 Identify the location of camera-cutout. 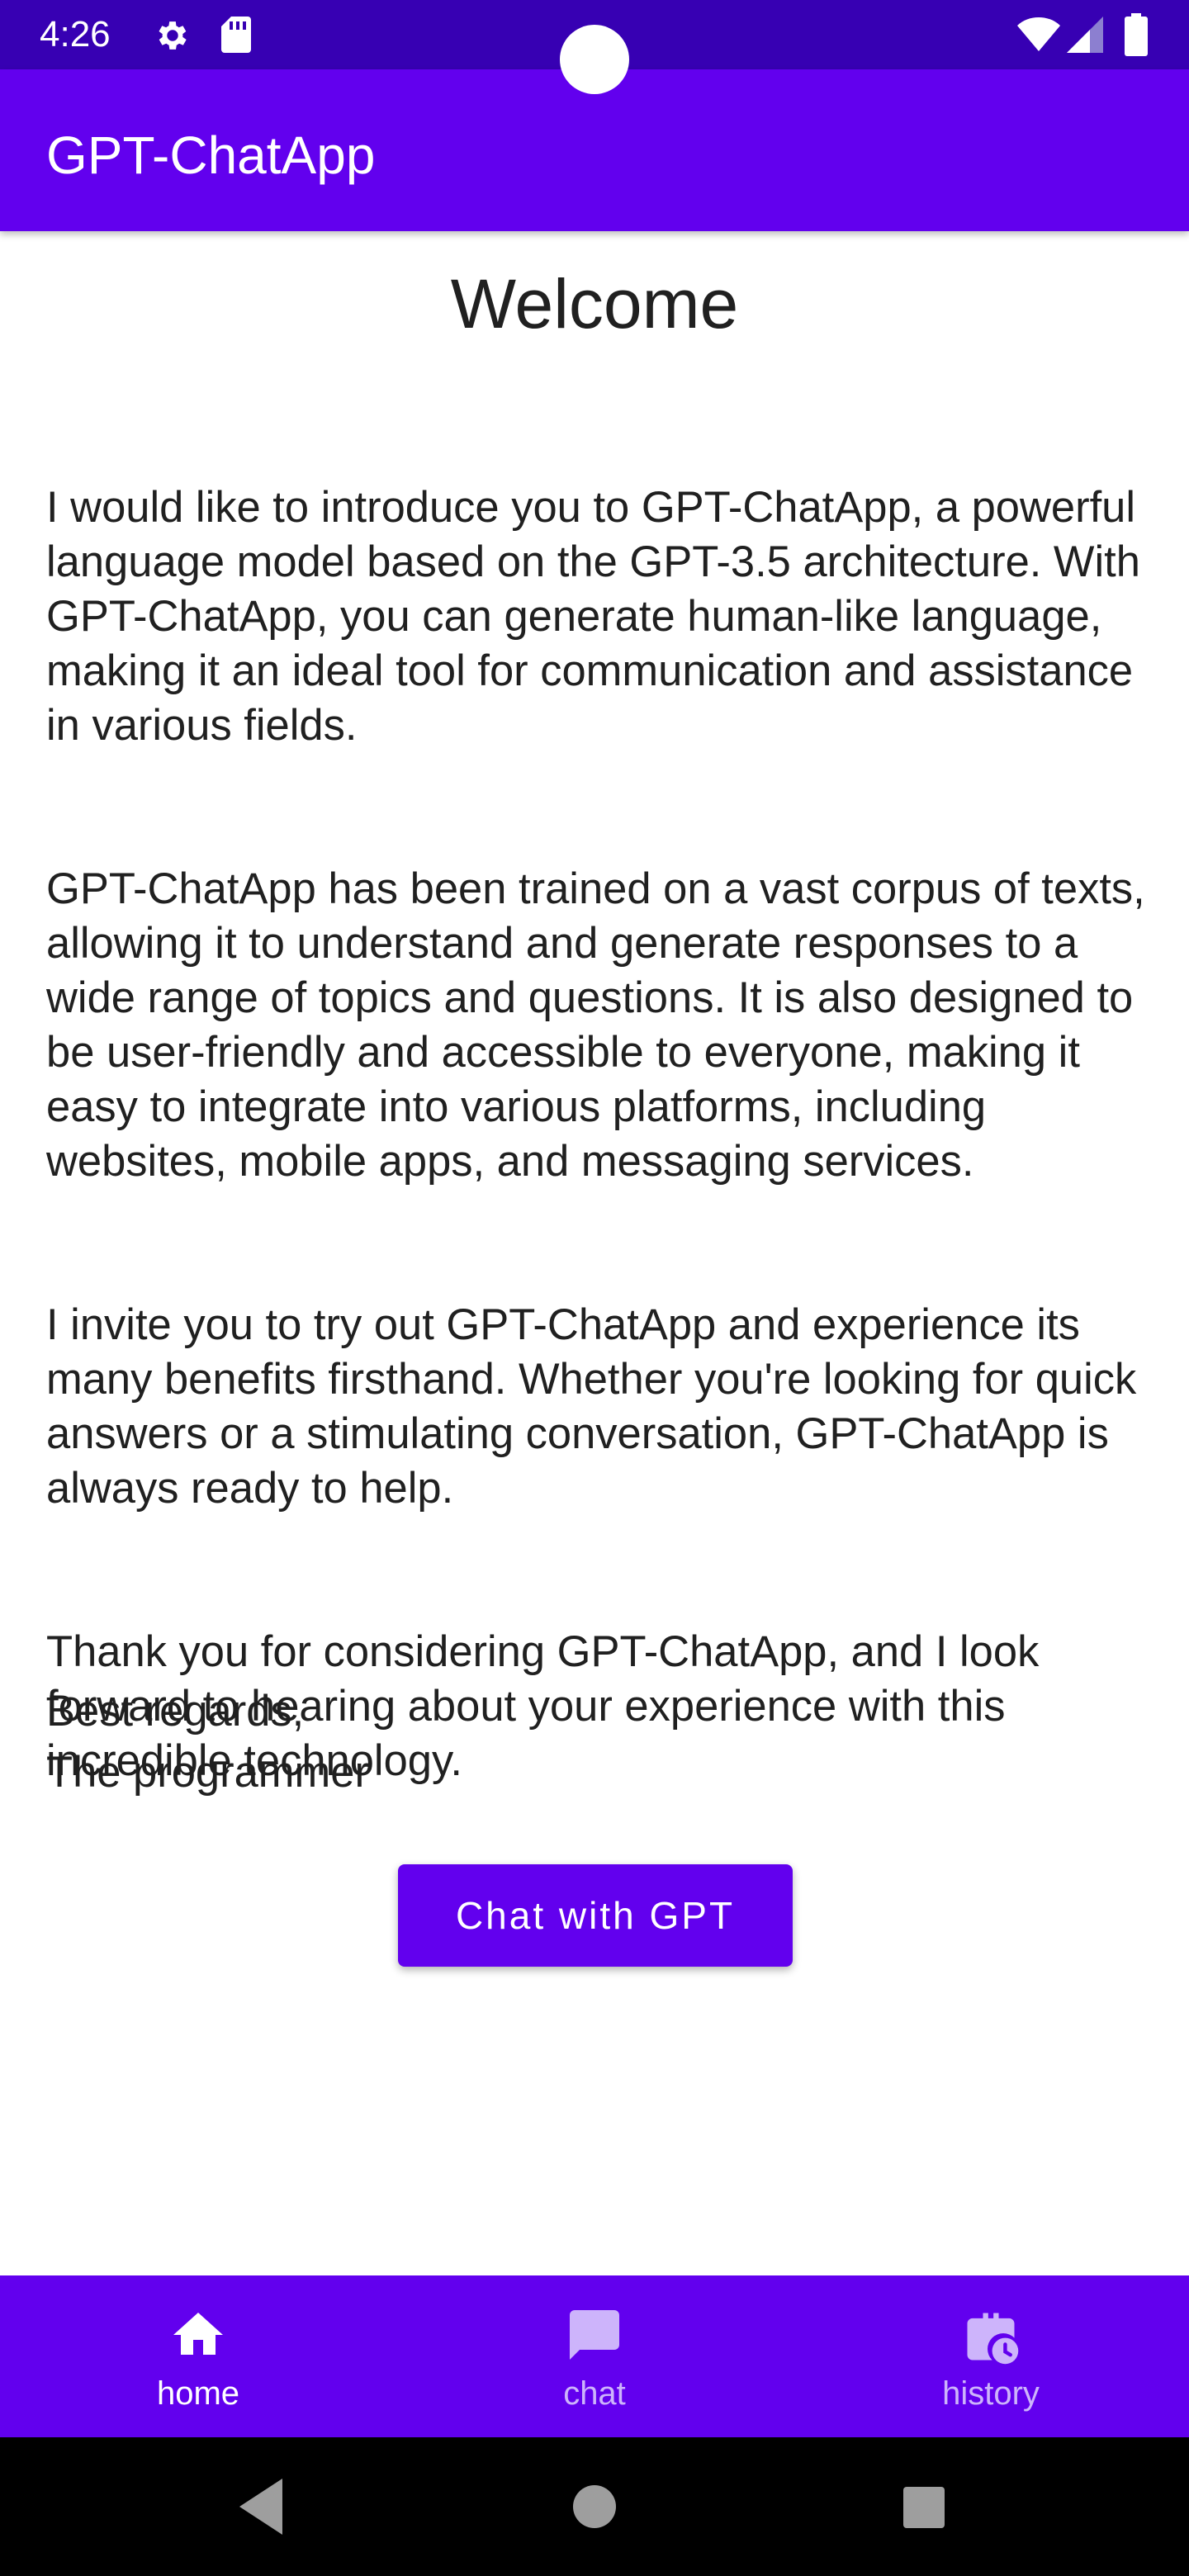
(594, 59).